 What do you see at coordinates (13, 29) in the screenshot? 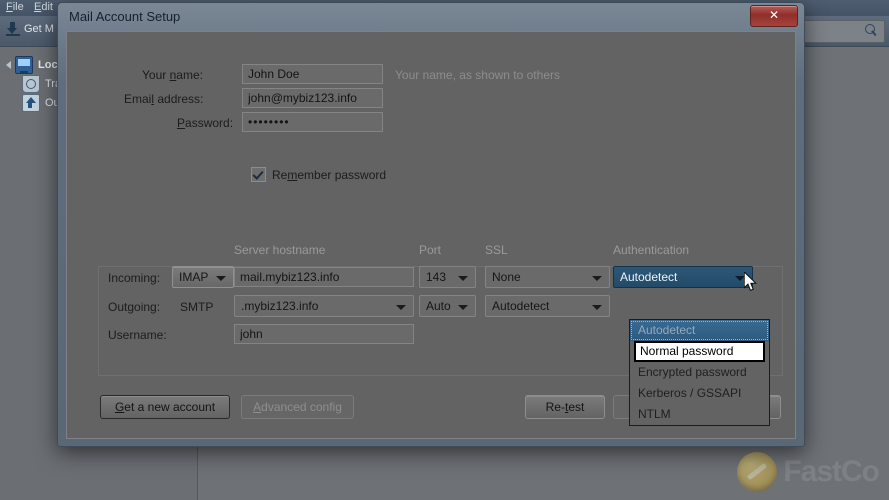
I see `download-icon` at bounding box center [13, 29].